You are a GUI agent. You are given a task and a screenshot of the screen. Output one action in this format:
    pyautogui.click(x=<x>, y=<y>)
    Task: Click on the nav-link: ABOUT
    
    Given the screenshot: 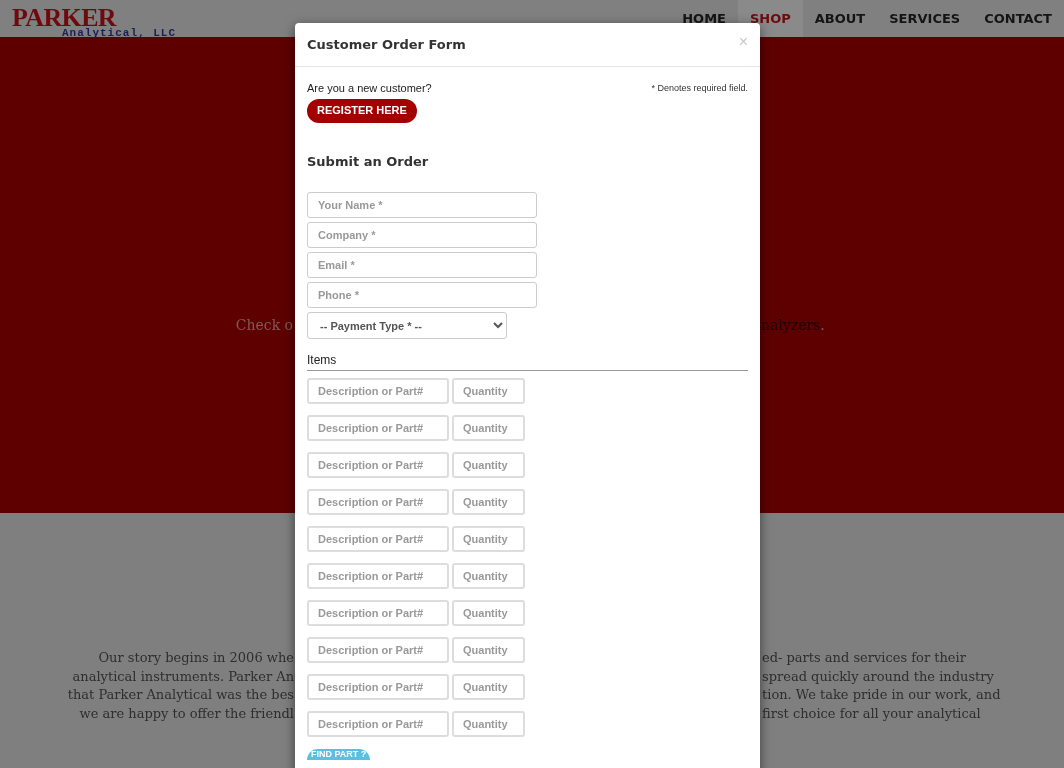 What is the action you would take?
    pyautogui.click(x=840, y=18)
    